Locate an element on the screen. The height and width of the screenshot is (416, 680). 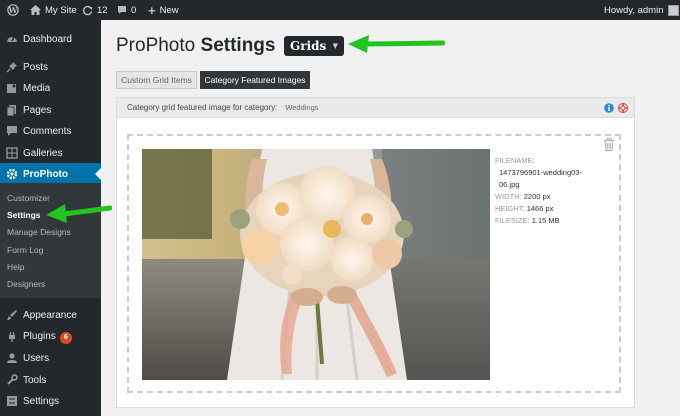
menu-label: ProPhoto is located at coordinates (45, 174).